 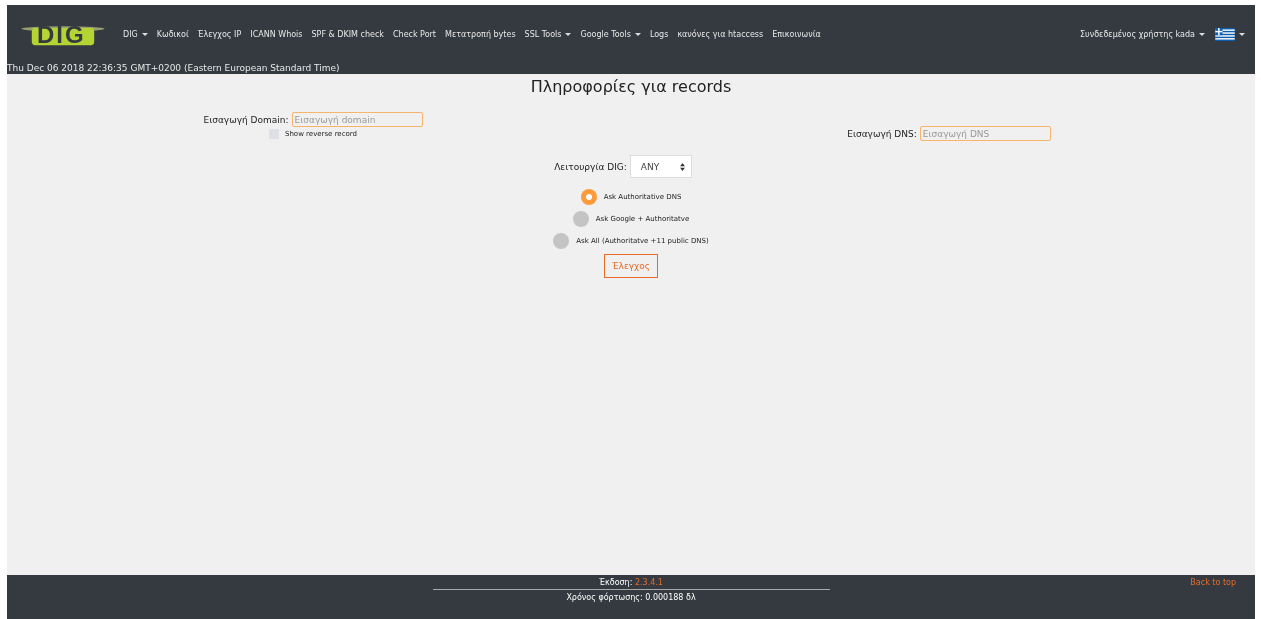 What do you see at coordinates (631, 597) in the screenshot?
I see `load-time-text: Χρόνος φόρτωσης: 0.000188 δλ` at bounding box center [631, 597].